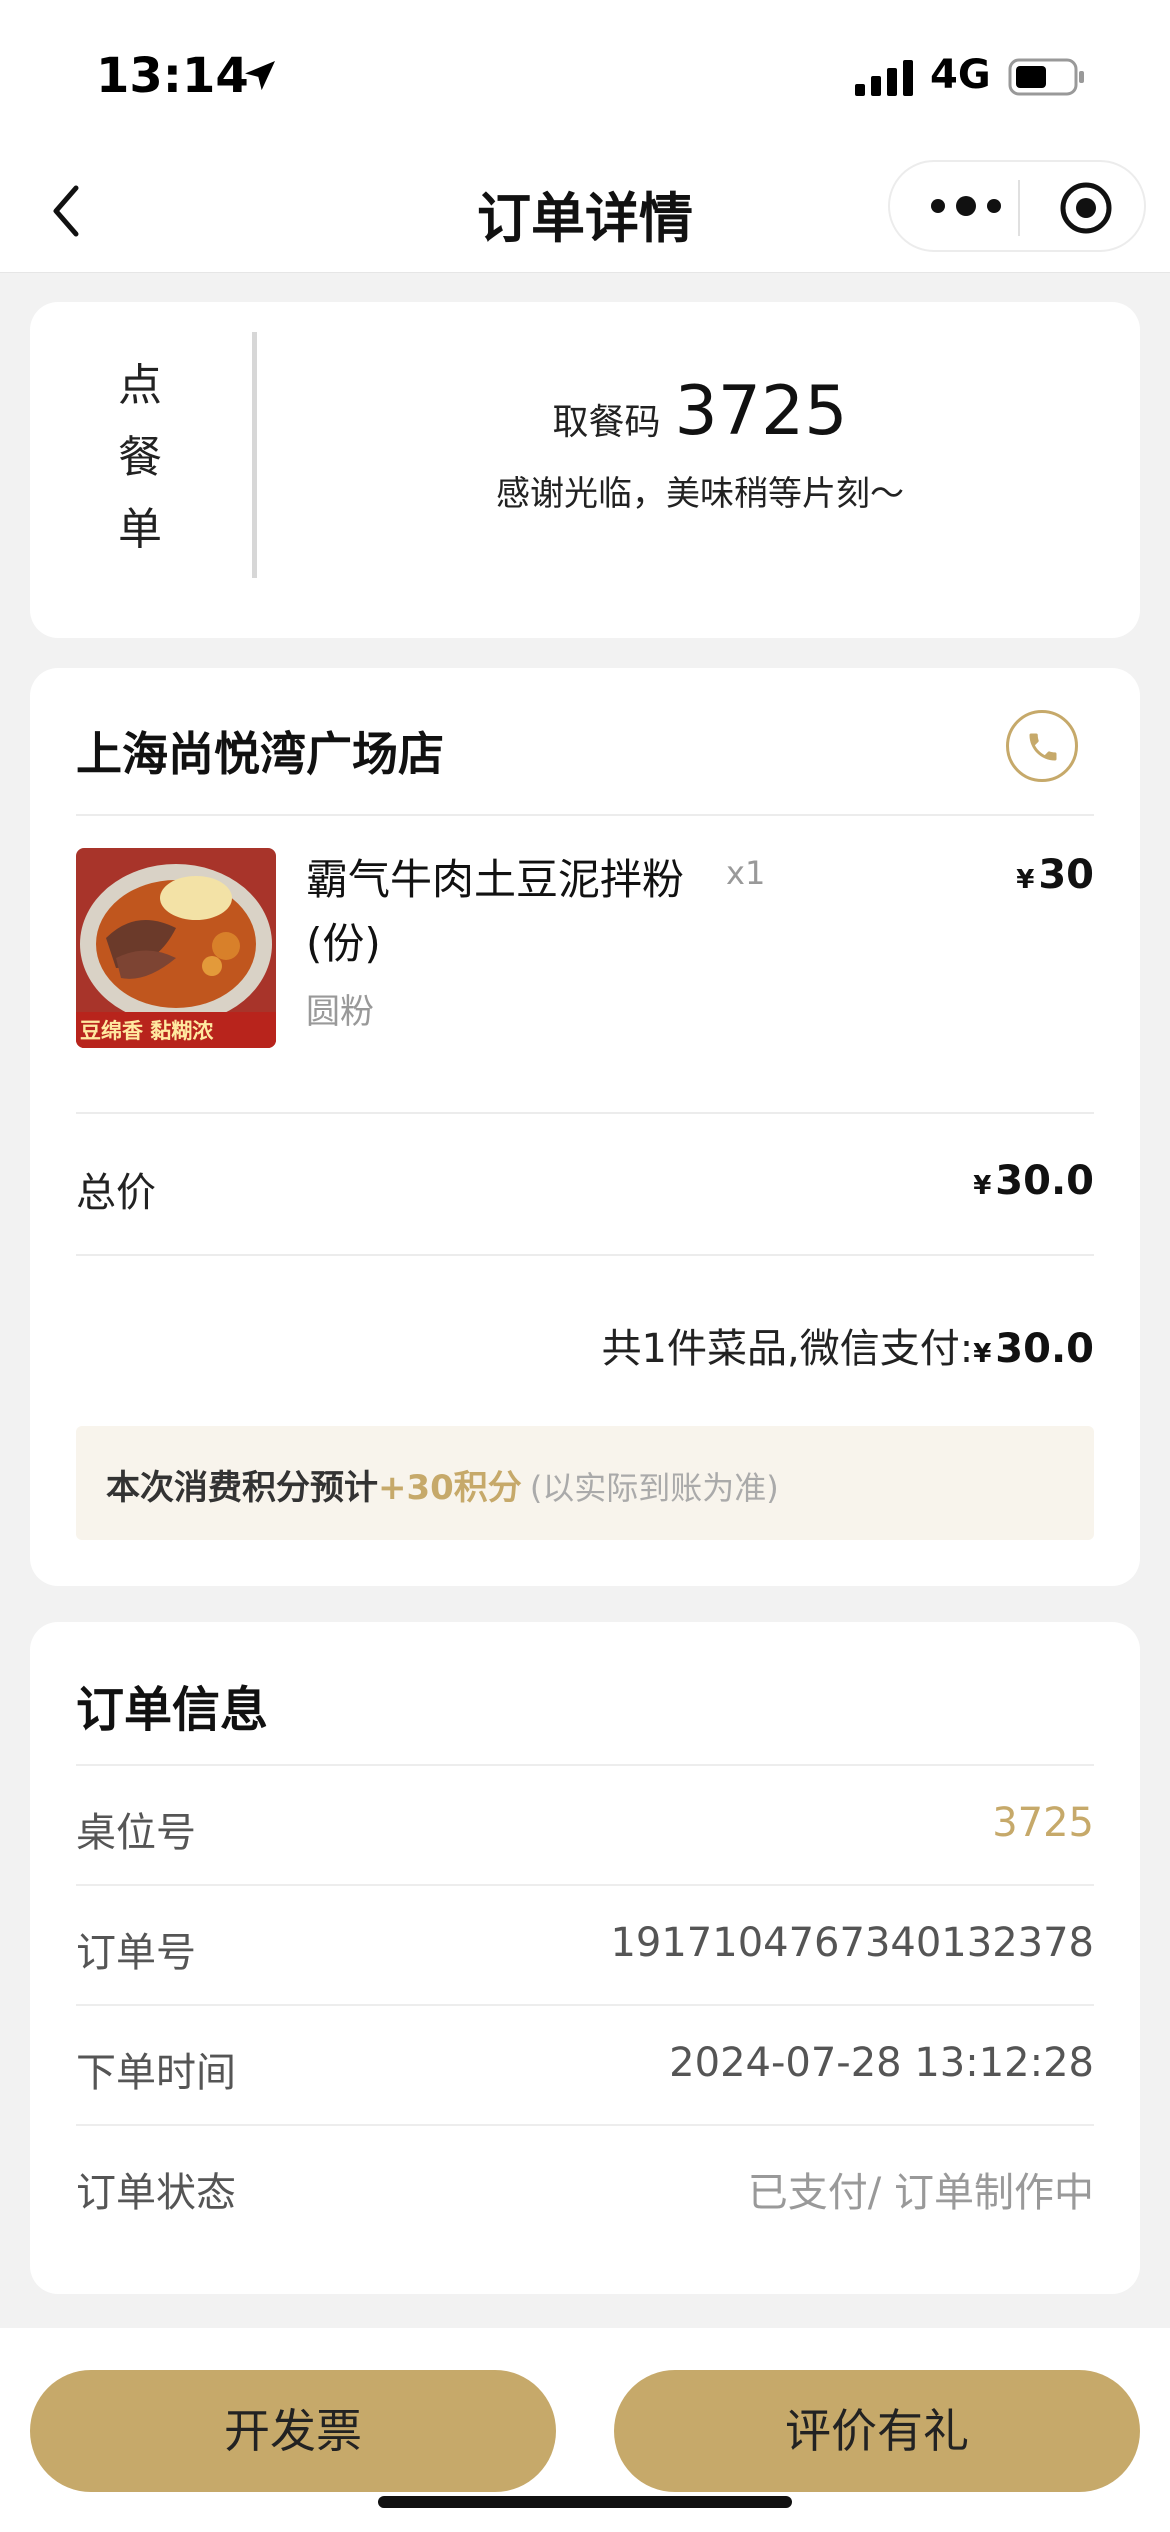  Describe the element at coordinates (1044, 1181) in the screenshot. I see `total-price-value: 30.0` at that location.